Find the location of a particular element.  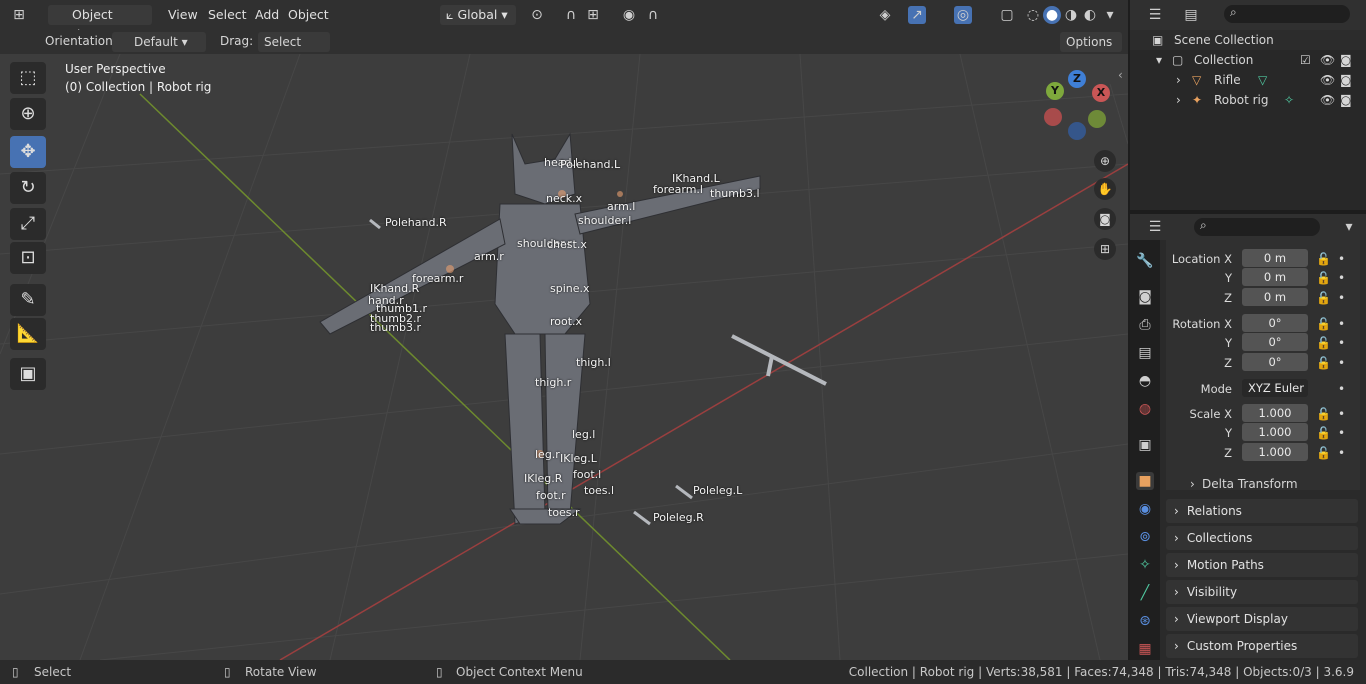

gizmo-toggle-icon: ↗ is located at coordinates (917, 15).